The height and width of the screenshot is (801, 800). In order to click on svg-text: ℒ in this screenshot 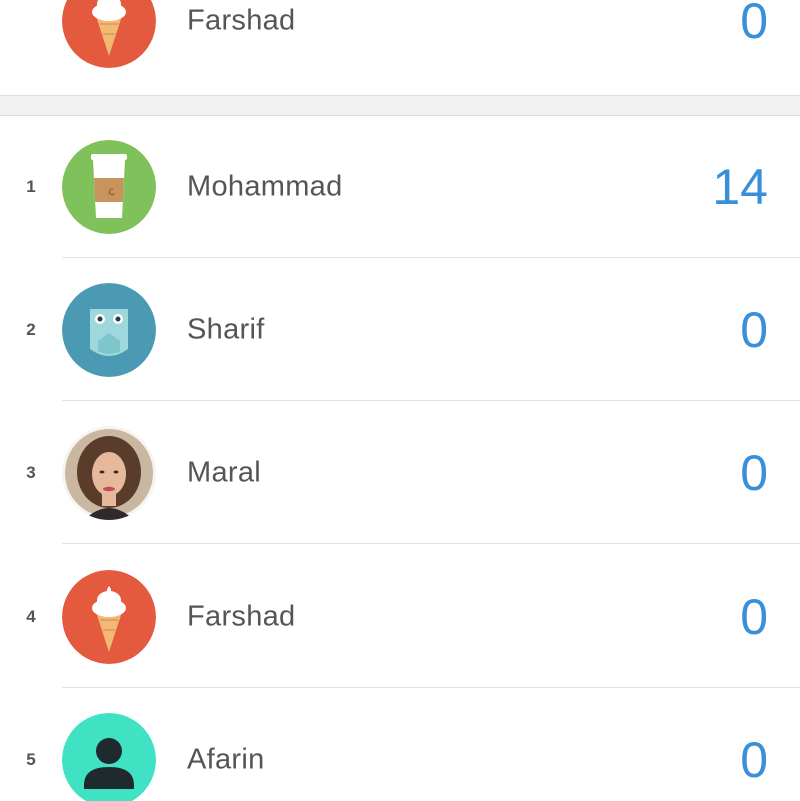, I will do `click(111, 193)`.